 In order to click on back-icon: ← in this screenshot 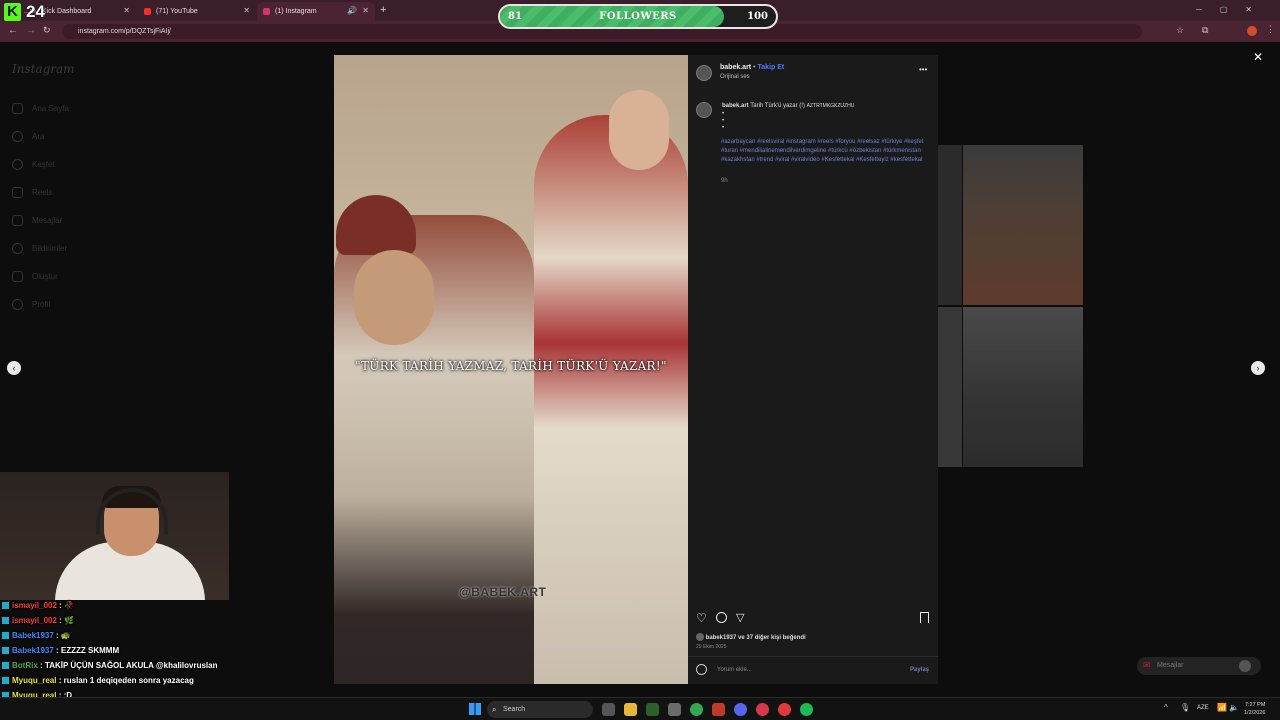, I will do `click(13, 30)`.